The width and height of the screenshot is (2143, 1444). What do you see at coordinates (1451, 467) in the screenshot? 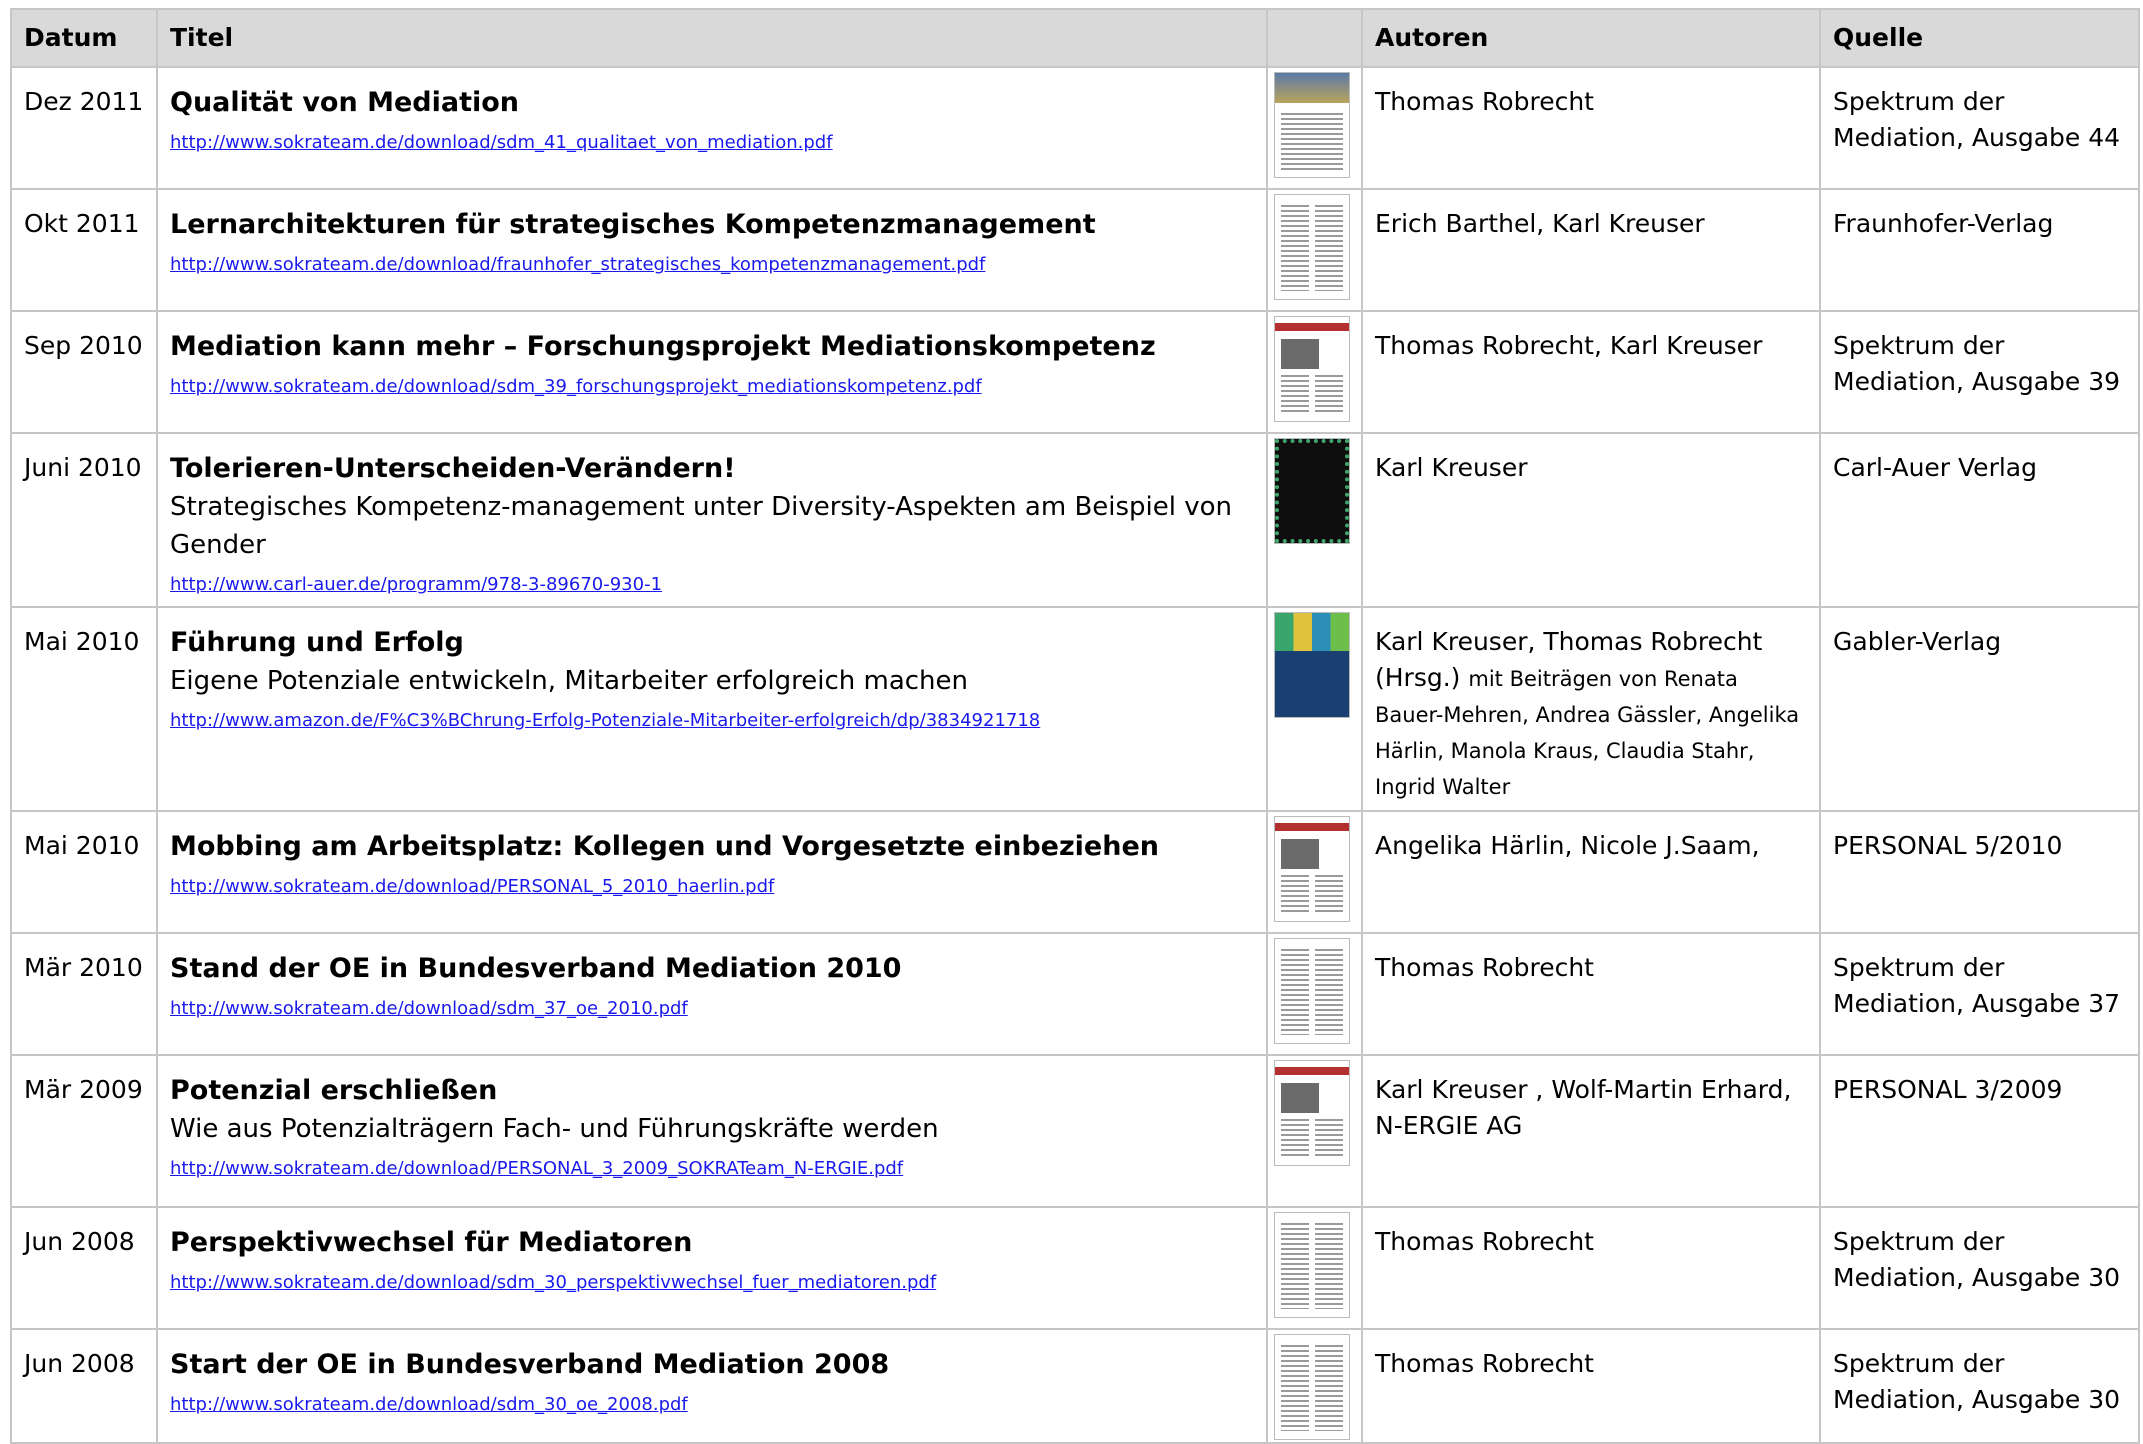
I see `authors-text: Karl Kreuser` at bounding box center [1451, 467].